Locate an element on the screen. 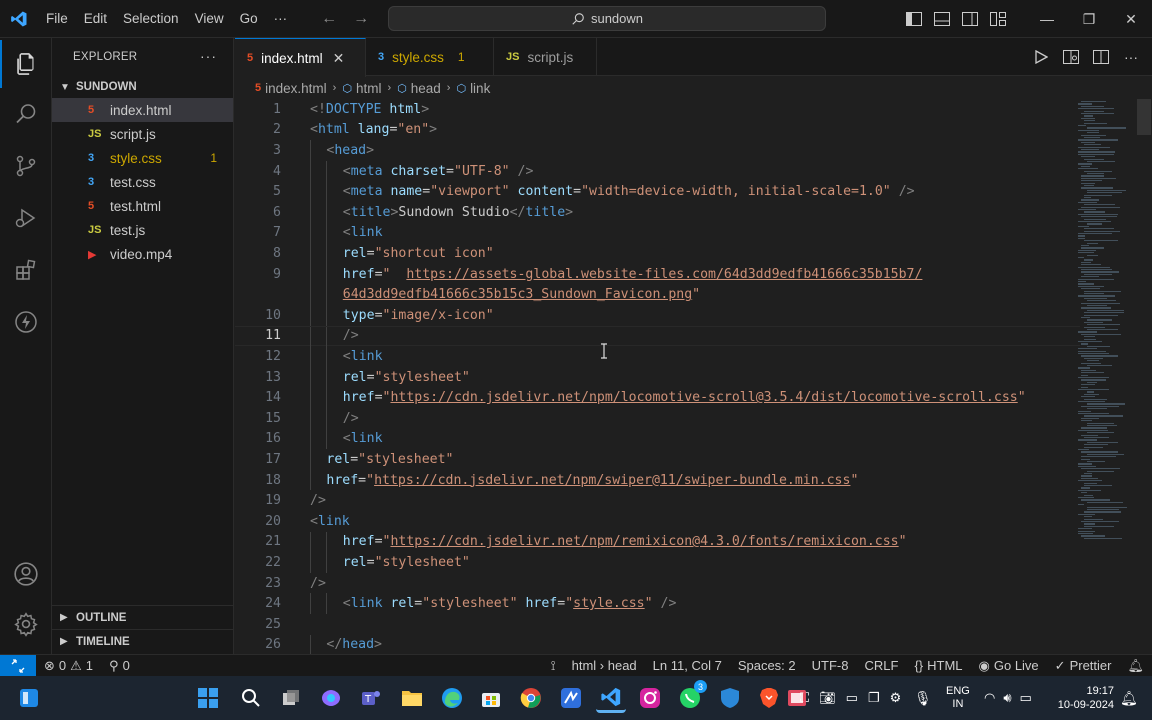 The image size is (1152, 720). settings-gear-icon is located at coordinates (26, 624).